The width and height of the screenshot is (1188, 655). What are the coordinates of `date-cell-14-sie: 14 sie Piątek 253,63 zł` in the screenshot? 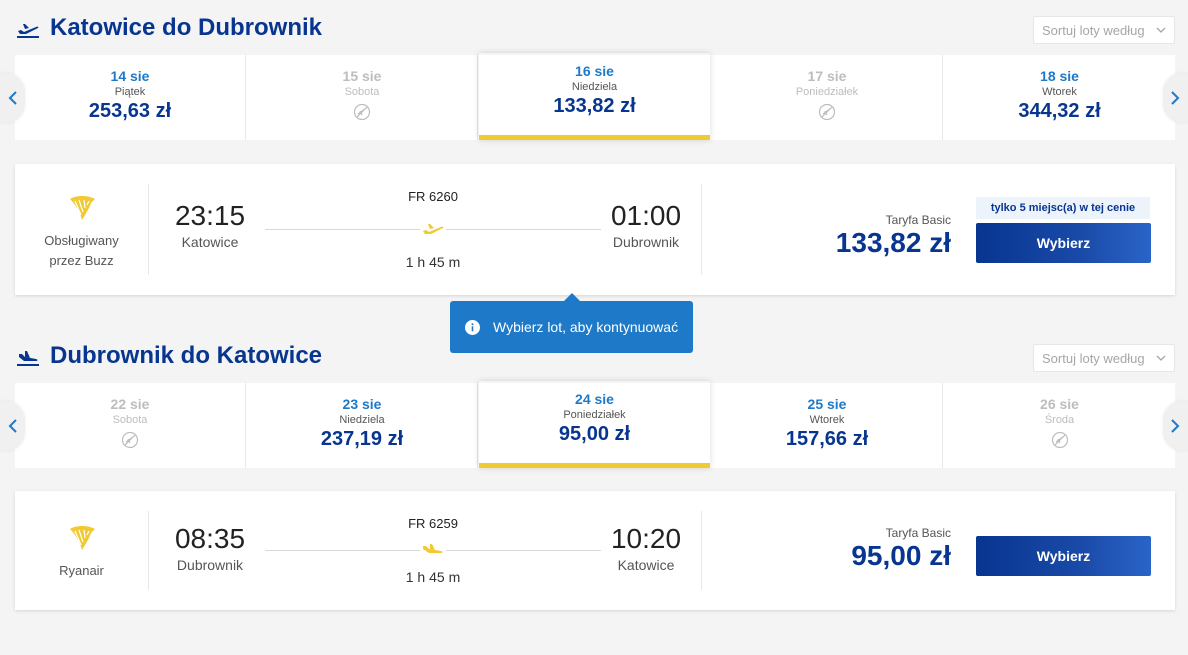 It's located at (130, 97).